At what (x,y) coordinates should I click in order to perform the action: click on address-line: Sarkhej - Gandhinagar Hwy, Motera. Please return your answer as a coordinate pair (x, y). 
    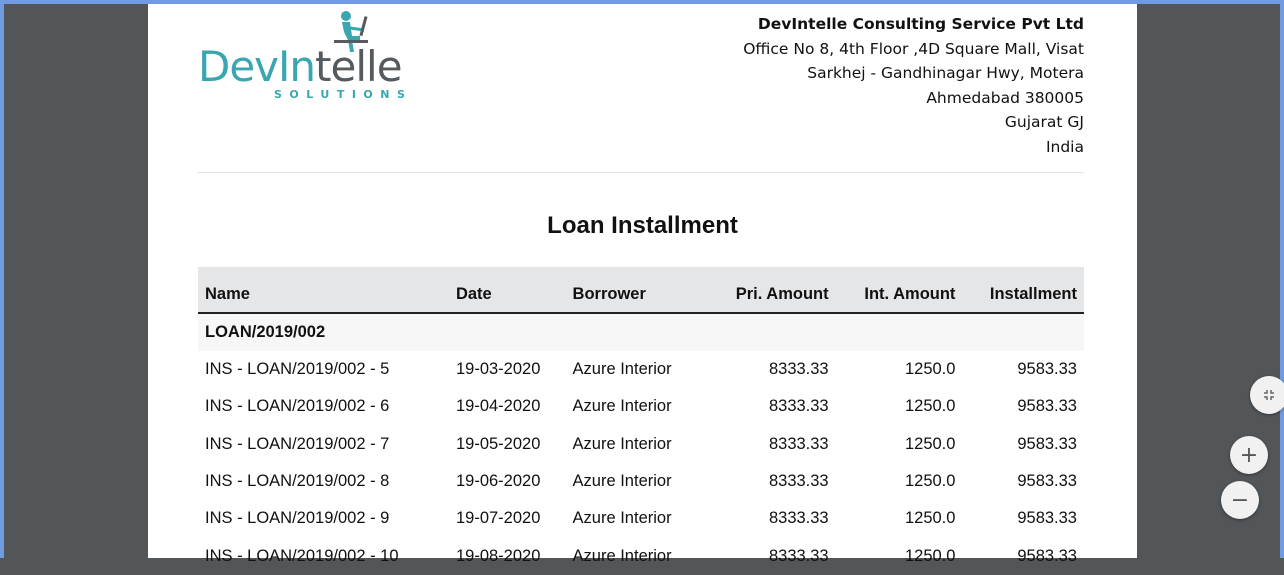
    Looking at the image, I should click on (945, 73).